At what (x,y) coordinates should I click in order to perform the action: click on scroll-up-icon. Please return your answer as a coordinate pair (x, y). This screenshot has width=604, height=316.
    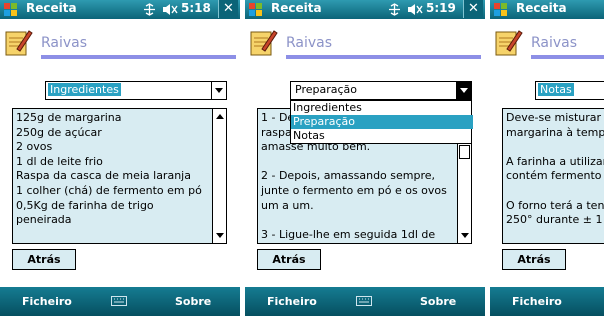
    Looking at the image, I should click on (220, 116).